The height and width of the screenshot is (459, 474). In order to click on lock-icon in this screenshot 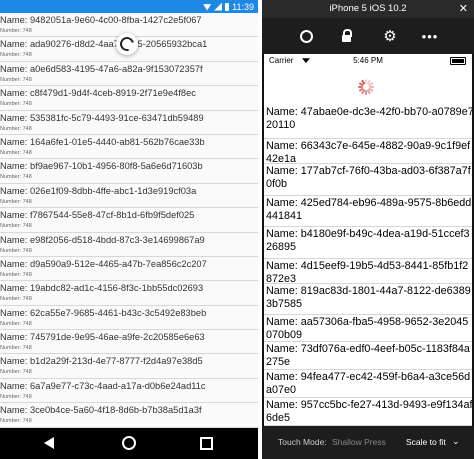, I will do `click(346, 38)`.